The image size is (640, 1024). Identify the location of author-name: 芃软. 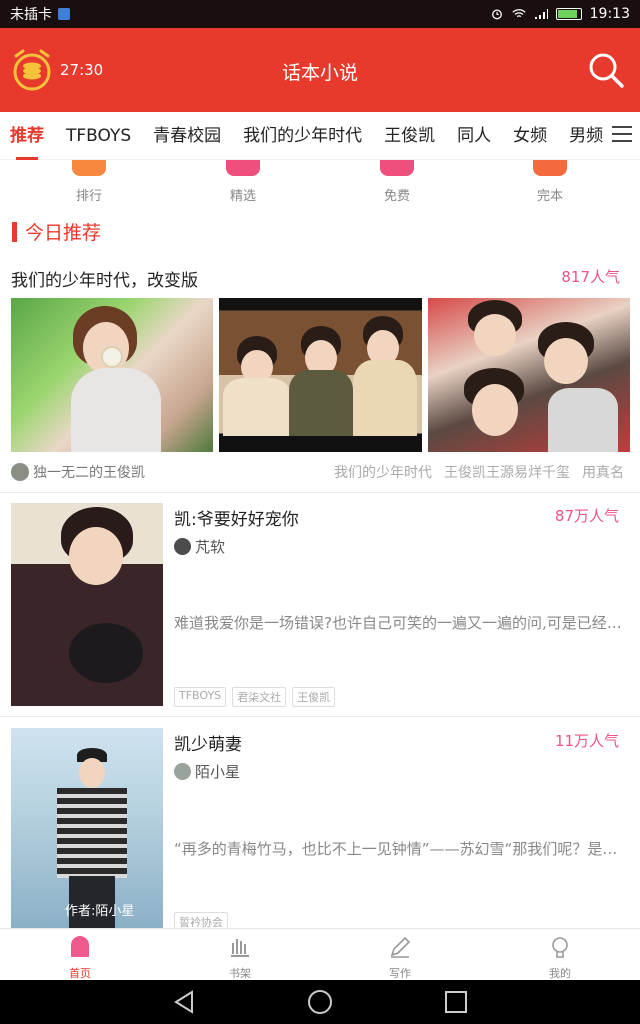
(210, 547).